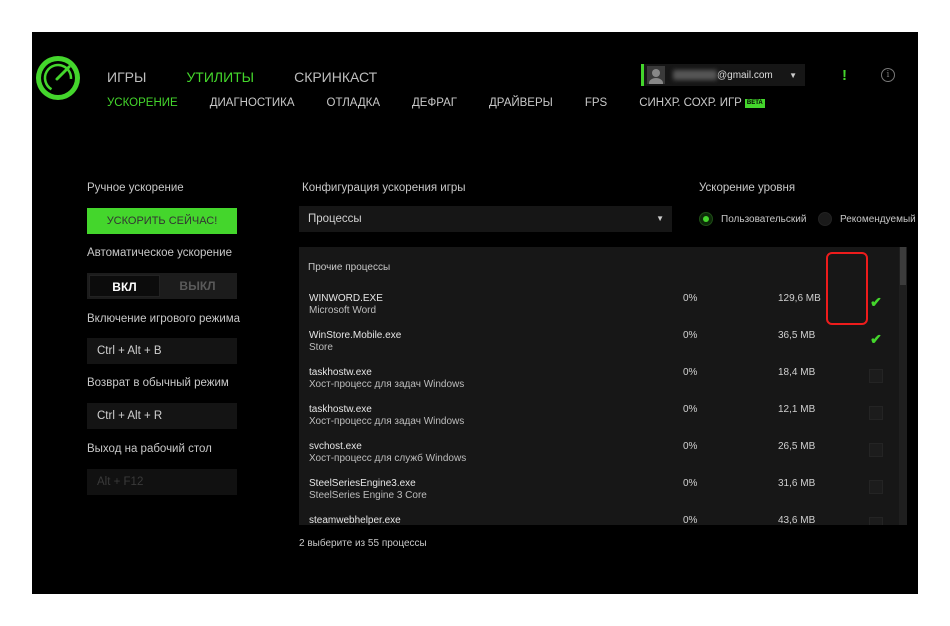  I want to click on config-title: Конфигурация ускорения игры, so click(384, 188).